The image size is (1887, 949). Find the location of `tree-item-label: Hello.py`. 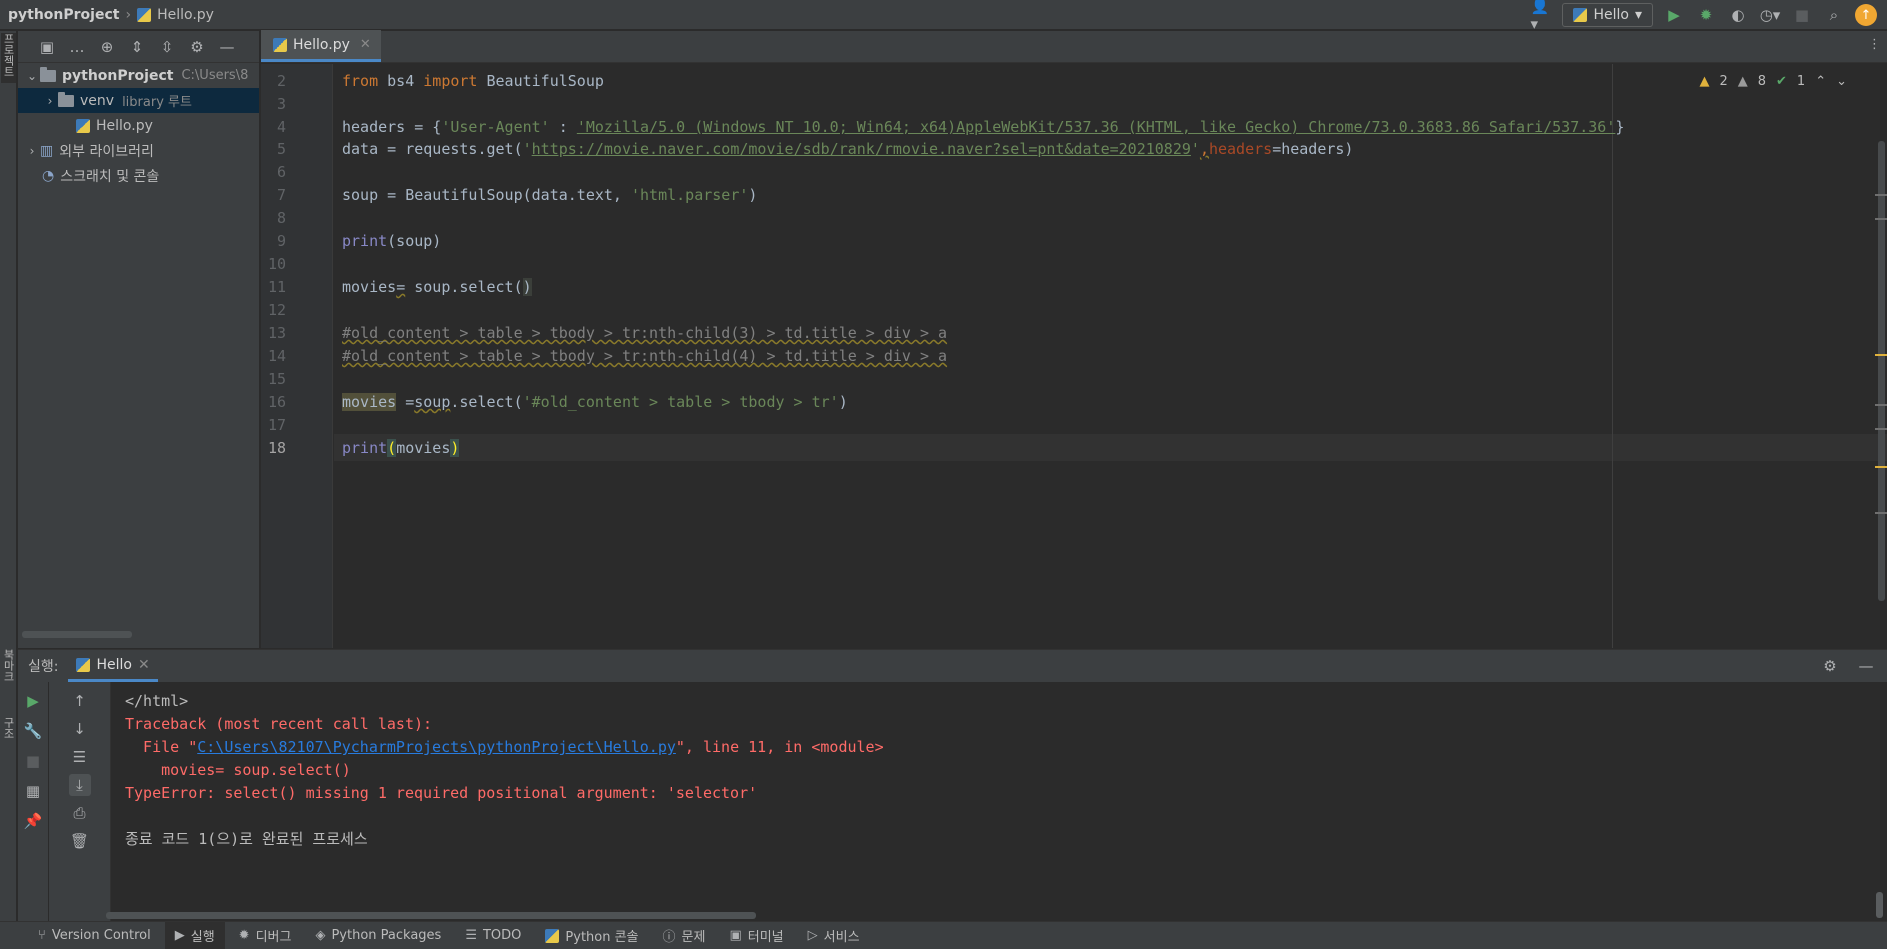

tree-item-label: Hello.py is located at coordinates (124, 125).